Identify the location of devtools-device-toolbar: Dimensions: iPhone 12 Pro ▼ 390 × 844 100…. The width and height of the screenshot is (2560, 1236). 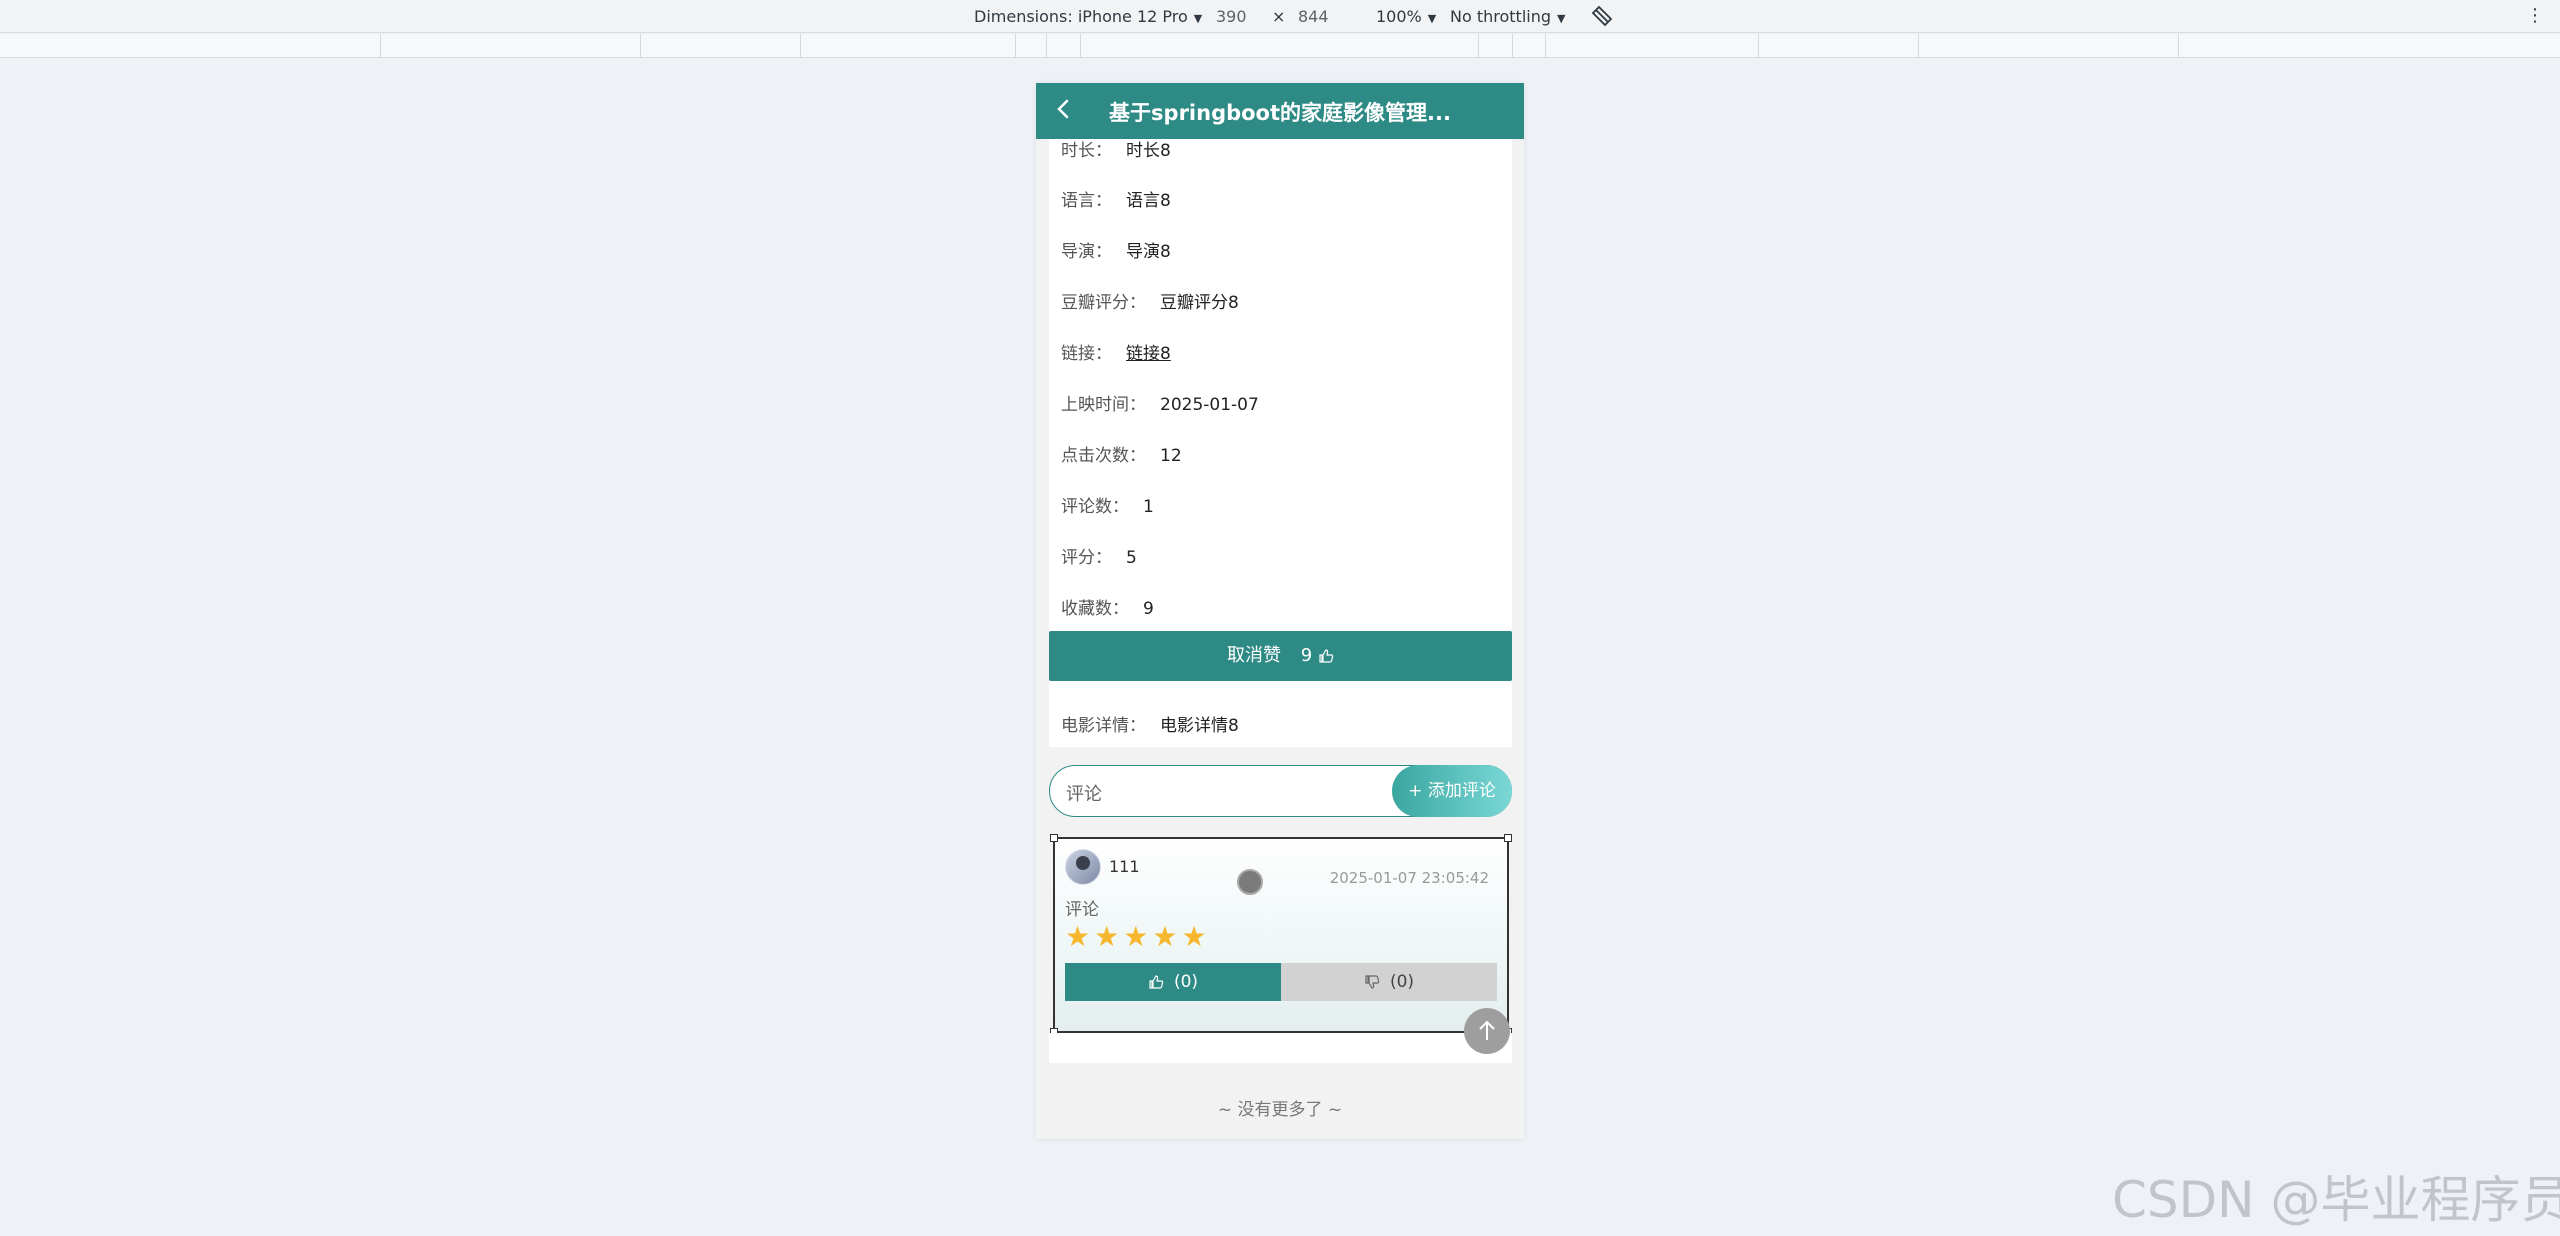
(1280, 16).